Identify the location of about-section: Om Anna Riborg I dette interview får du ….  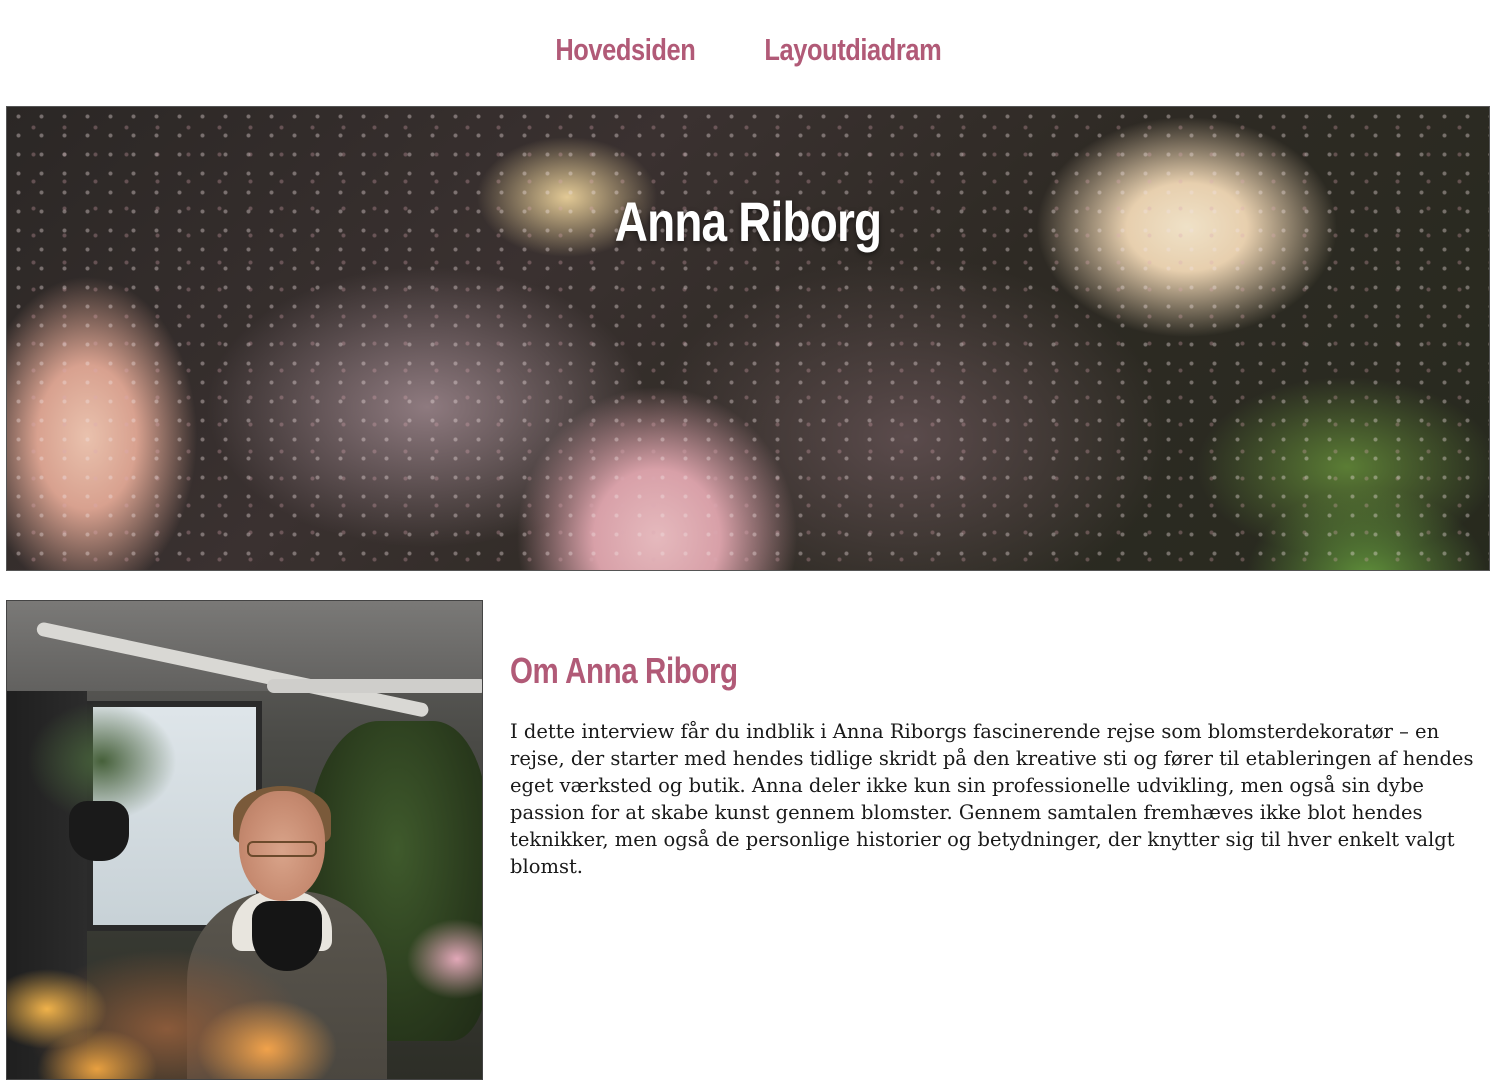
(992, 765).